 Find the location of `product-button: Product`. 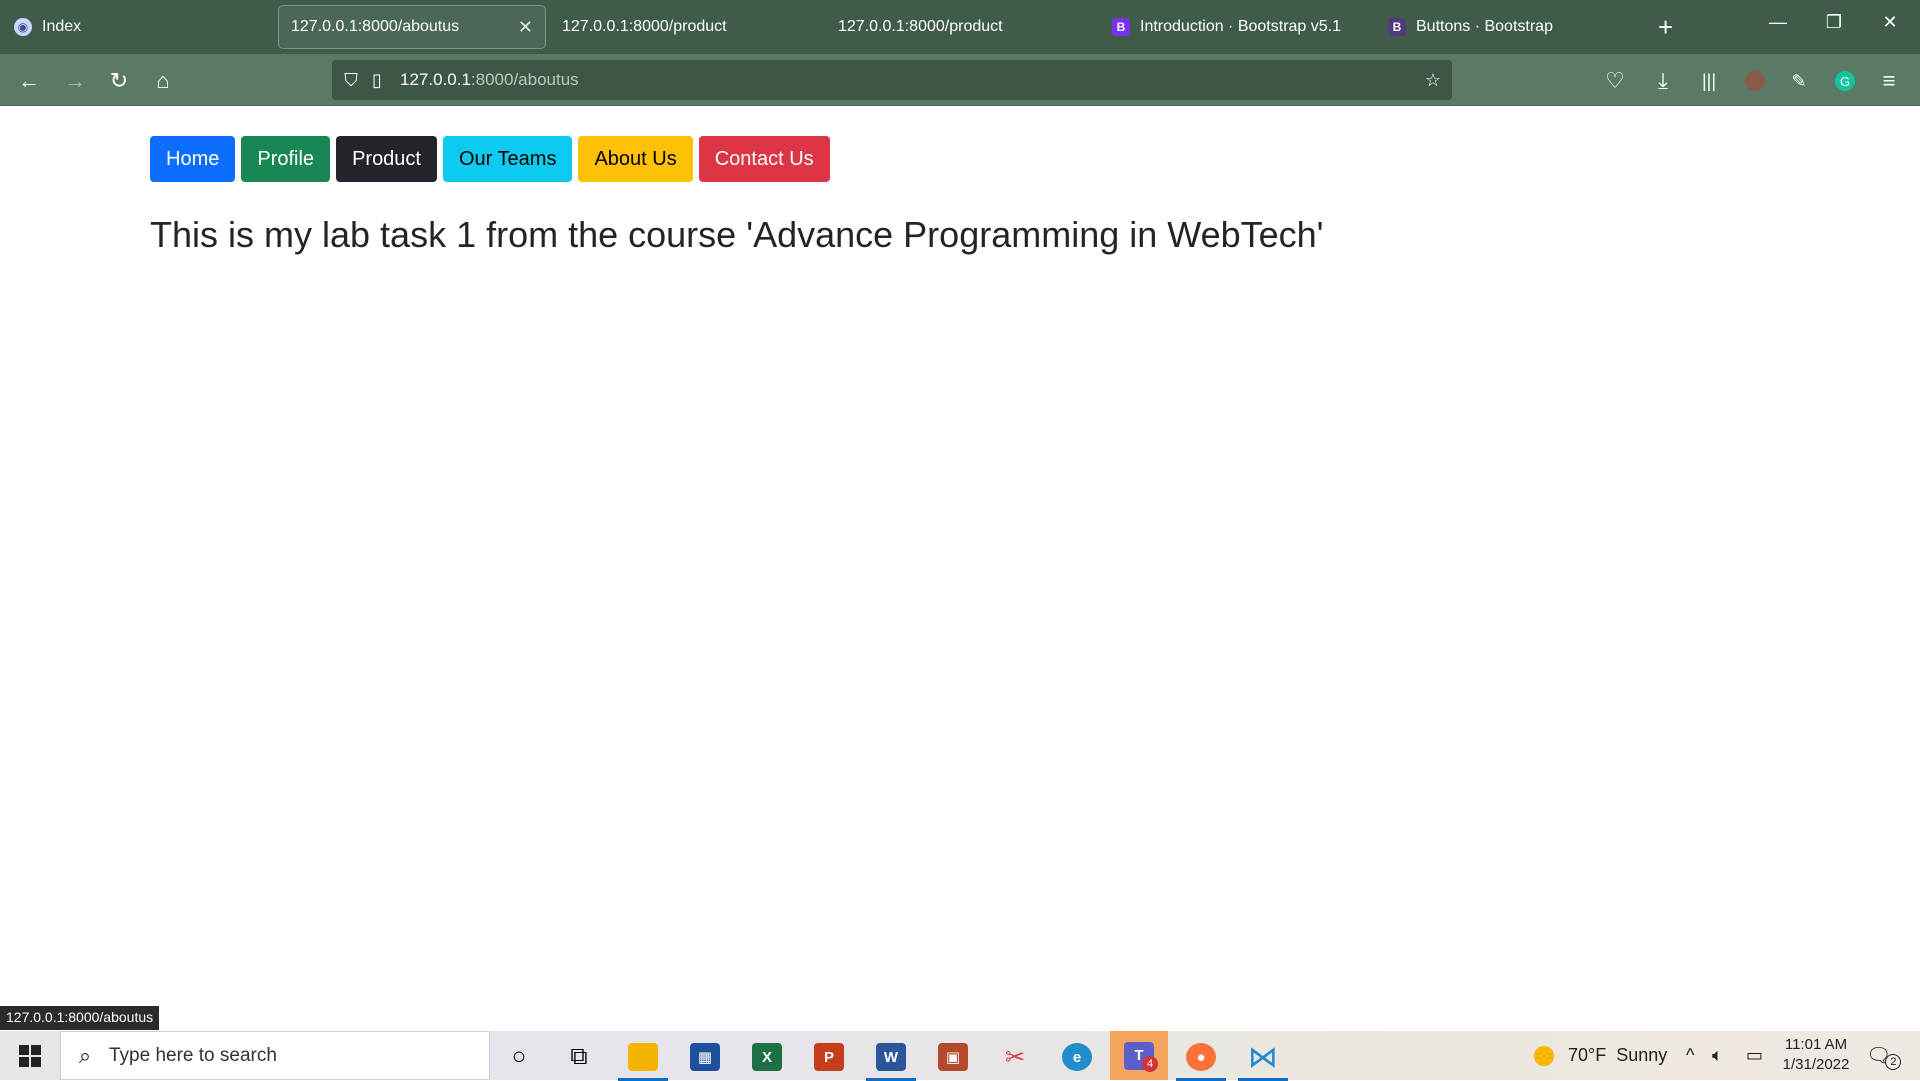

product-button: Product is located at coordinates (386, 159).